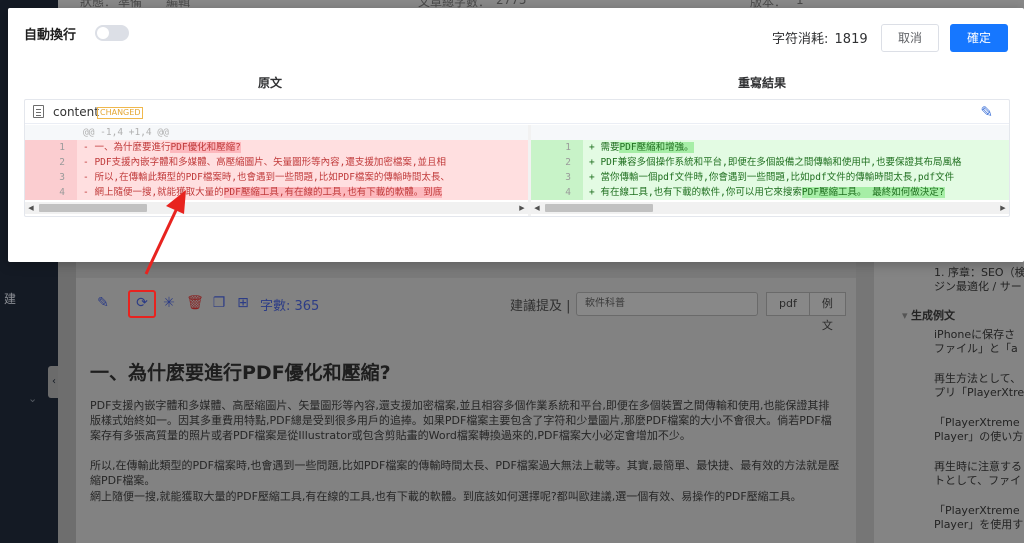 This screenshot has width=1024, height=543. Describe the element at coordinates (112, 33) in the screenshot. I see `auto-wrap-toggle` at that location.